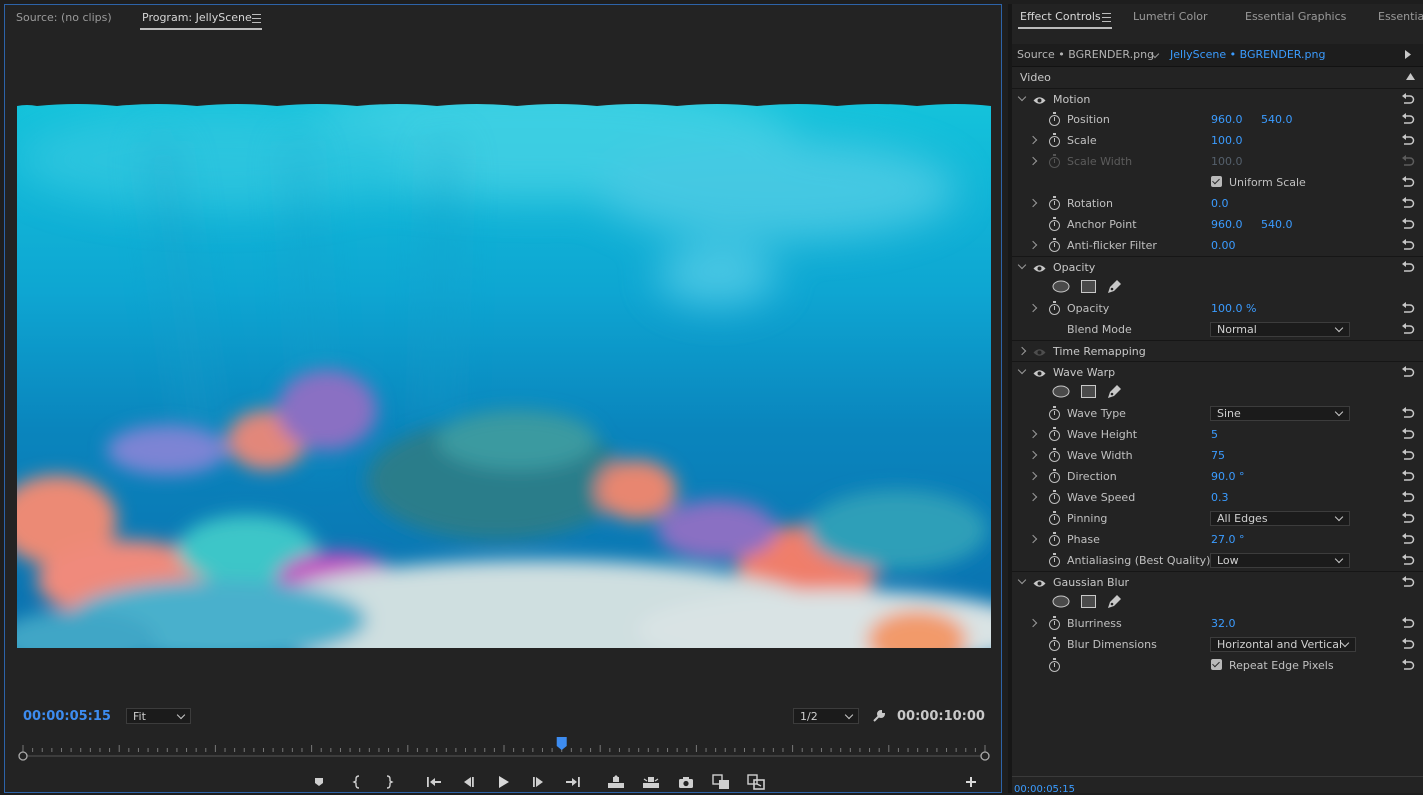 This screenshot has width=1423, height=795. I want to click on property-value: 0.0, so click(1220, 203).